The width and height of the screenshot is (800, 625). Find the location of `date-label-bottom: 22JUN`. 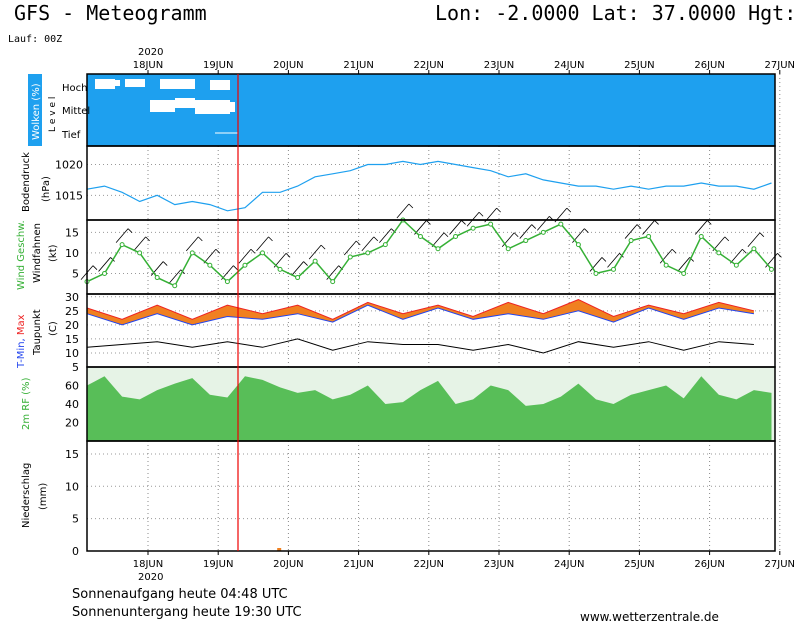

date-label-bottom: 22JUN is located at coordinates (429, 564).